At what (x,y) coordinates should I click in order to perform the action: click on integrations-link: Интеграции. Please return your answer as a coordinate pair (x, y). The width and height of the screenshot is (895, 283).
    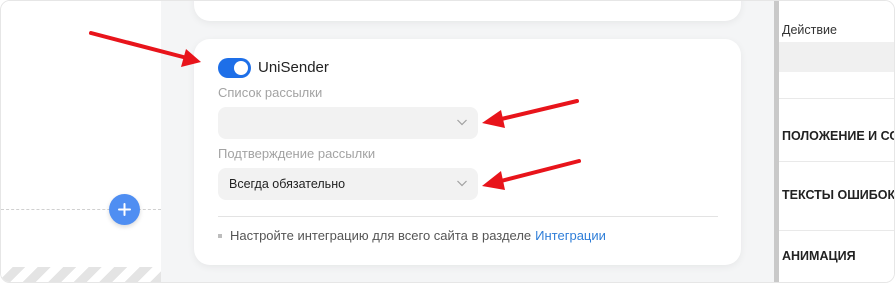
    Looking at the image, I should click on (570, 235).